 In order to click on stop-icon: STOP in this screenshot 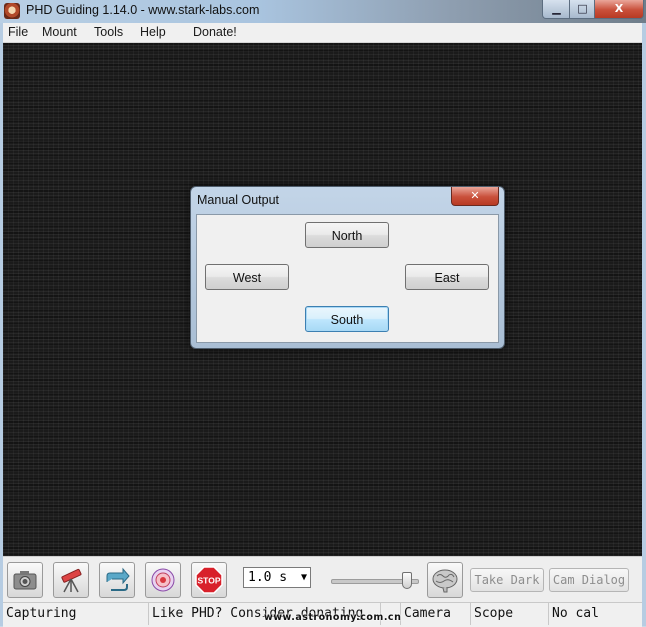, I will do `click(209, 580)`.